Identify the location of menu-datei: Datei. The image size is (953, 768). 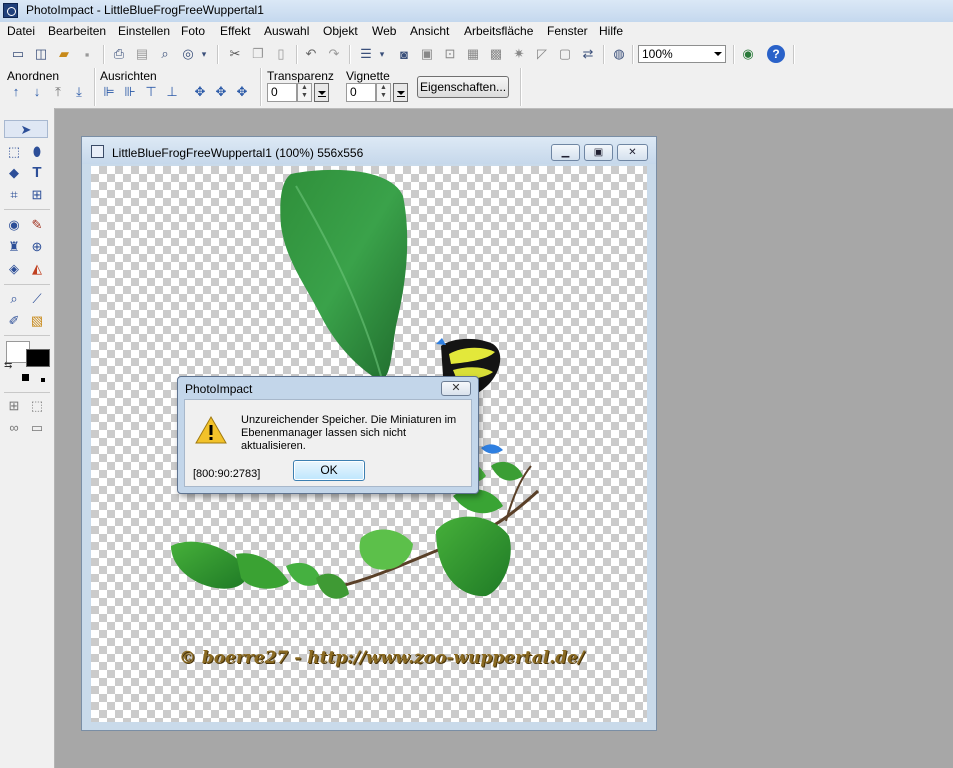
(21, 31).